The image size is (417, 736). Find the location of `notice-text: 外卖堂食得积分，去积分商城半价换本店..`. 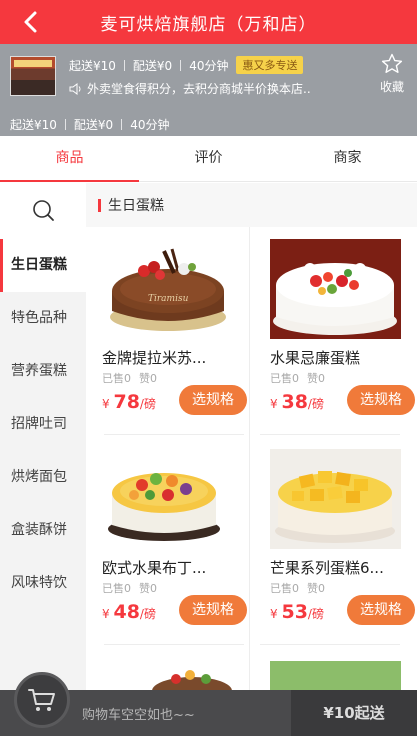

notice-text: 外卖堂食得积分，去积分商城半价换本店.. is located at coordinates (199, 89).